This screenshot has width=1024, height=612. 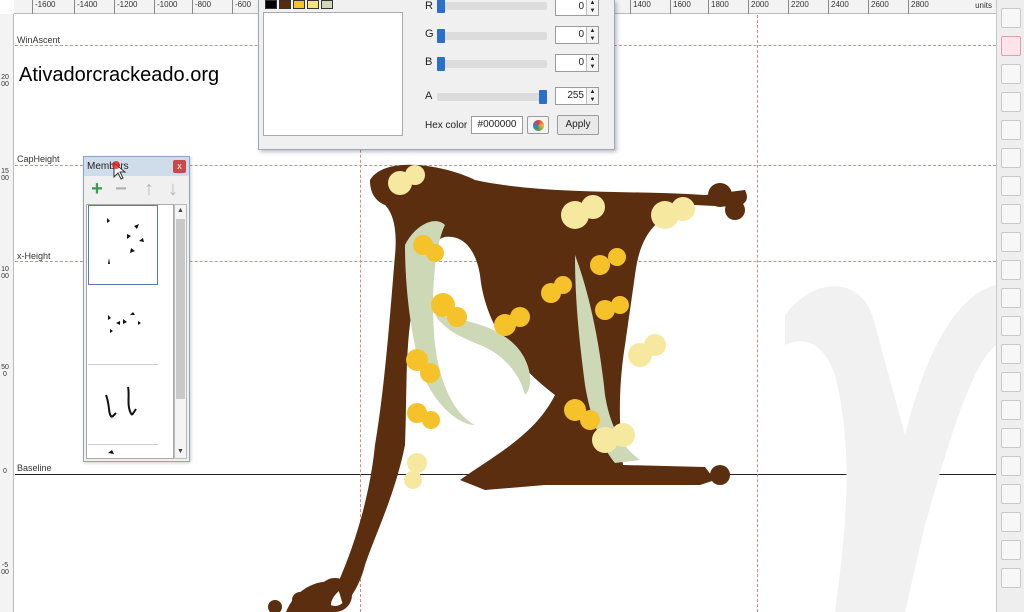 I want to click on baseline-label: Baseline, so click(x=34, y=468).